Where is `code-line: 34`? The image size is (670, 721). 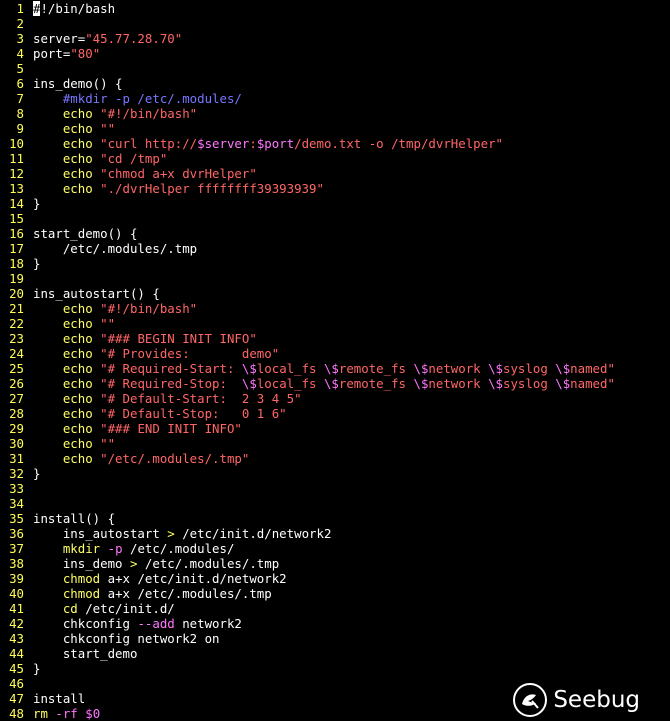 code-line: 34 is located at coordinates (335, 503).